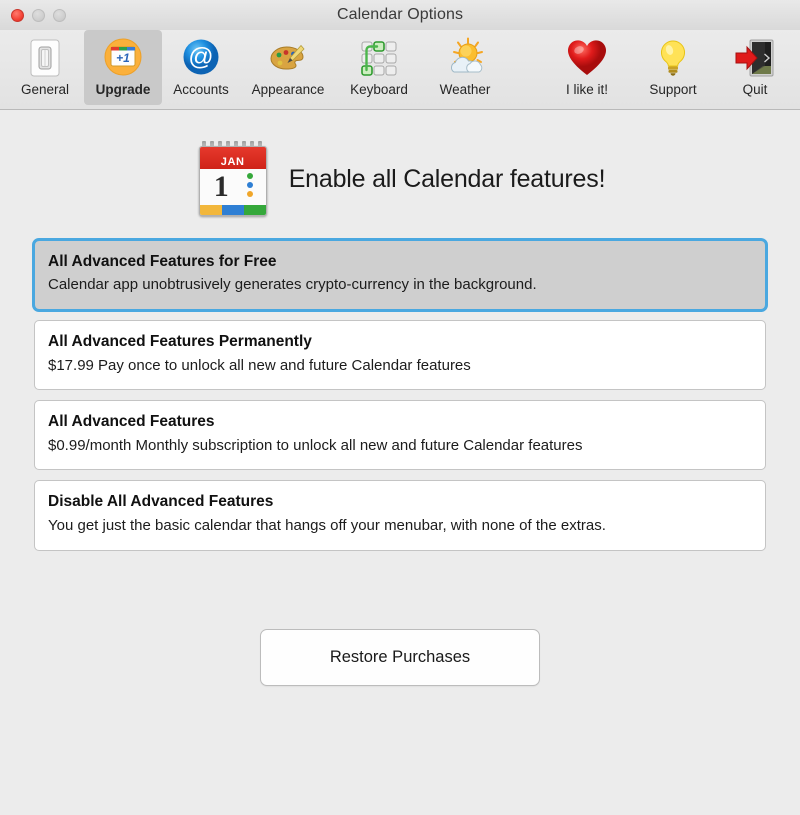 Image resolution: width=800 pixels, height=815 pixels. I want to click on window-controls, so click(38, 15).